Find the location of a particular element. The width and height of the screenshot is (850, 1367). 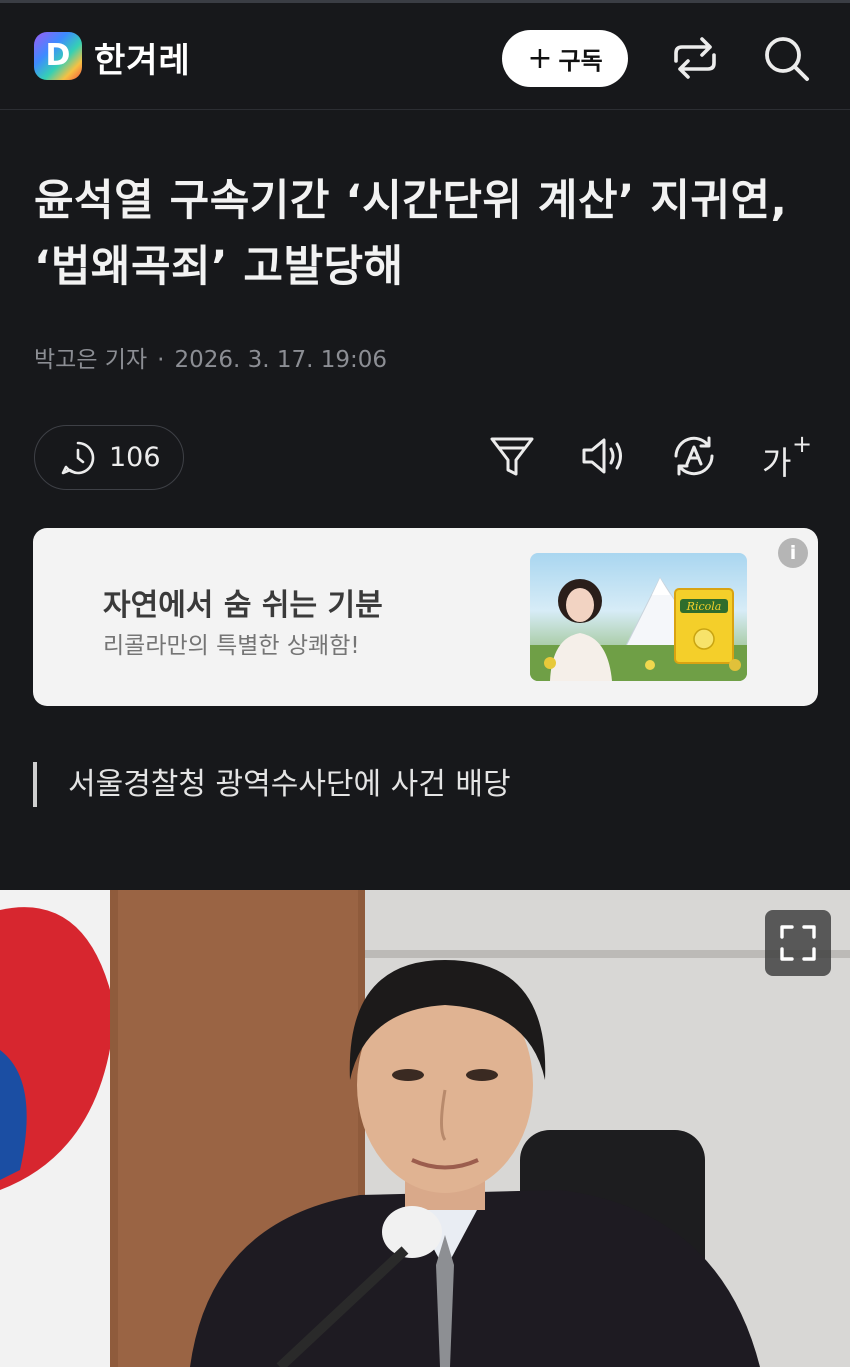

article-headline: 윤석열 구속기간 ‘시간단위 계산’ 지귀연, ‘법왜곡죄’ 고발당해 is located at coordinates (411, 234).